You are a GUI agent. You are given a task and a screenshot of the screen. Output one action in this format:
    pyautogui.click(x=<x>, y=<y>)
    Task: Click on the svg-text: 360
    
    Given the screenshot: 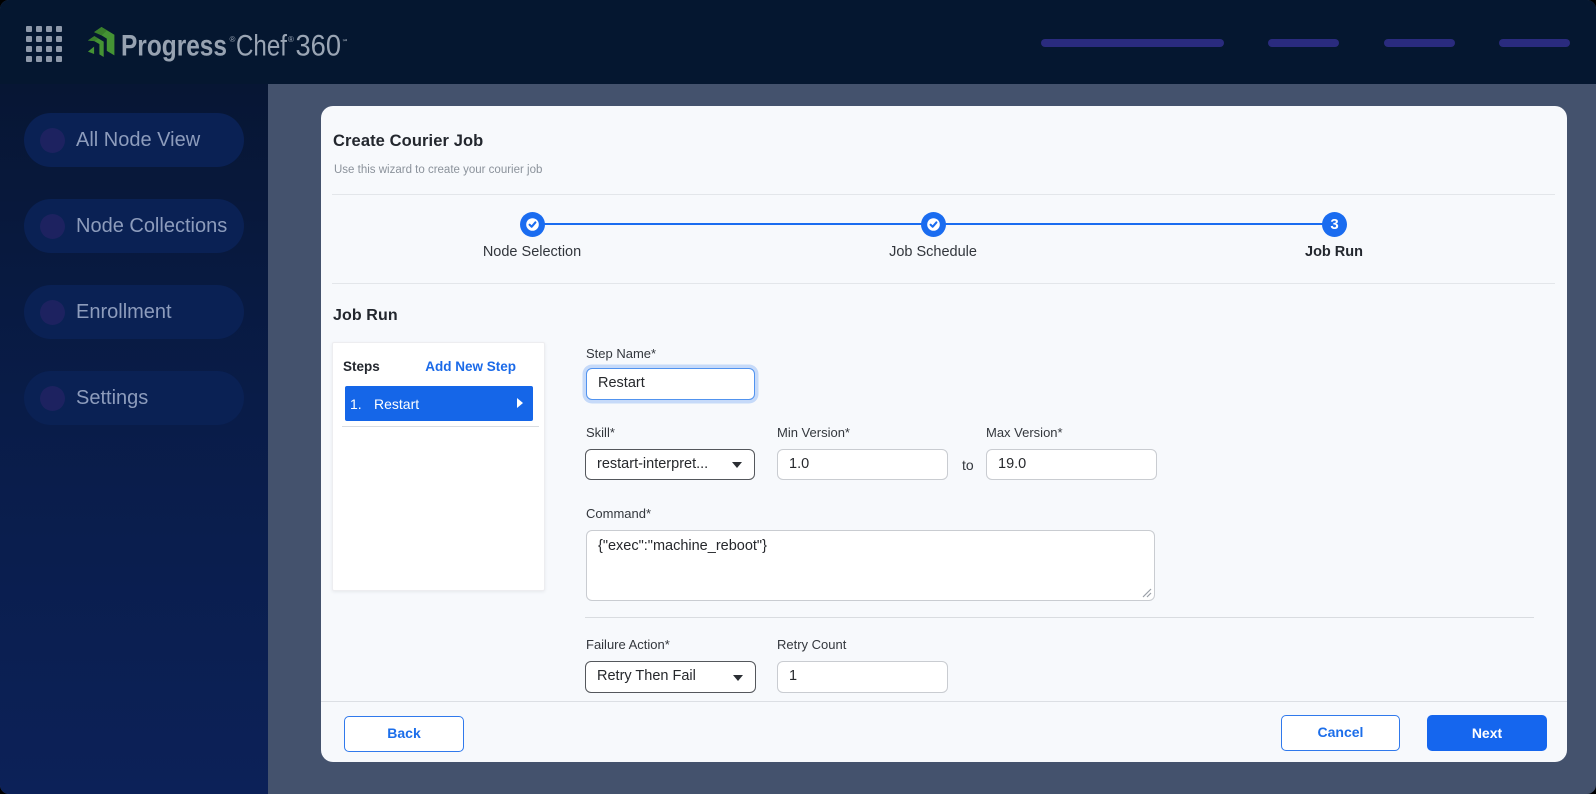 What is the action you would take?
    pyautogui.click(x=319, y=46)
    